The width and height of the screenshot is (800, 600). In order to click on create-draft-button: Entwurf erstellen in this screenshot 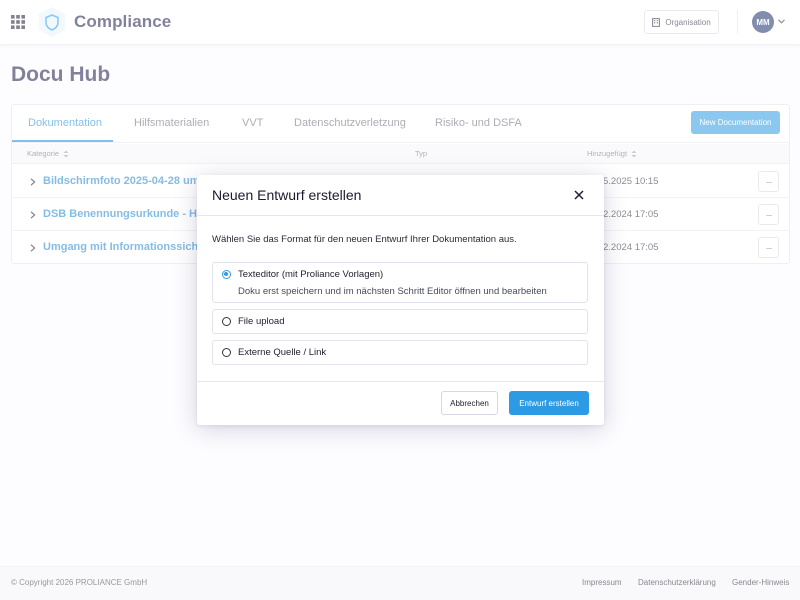, I will do `click(549, 403)`.